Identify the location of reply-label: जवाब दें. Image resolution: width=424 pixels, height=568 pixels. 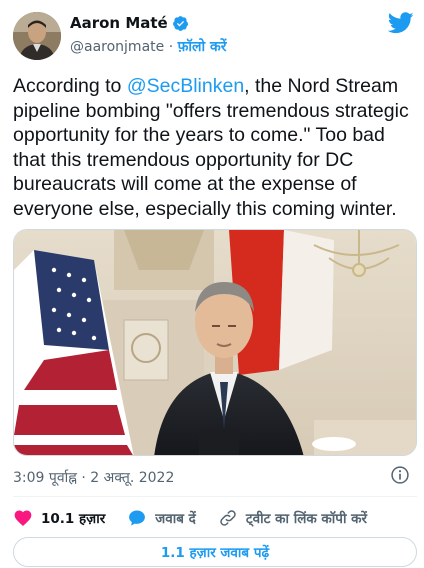
(175, 519).